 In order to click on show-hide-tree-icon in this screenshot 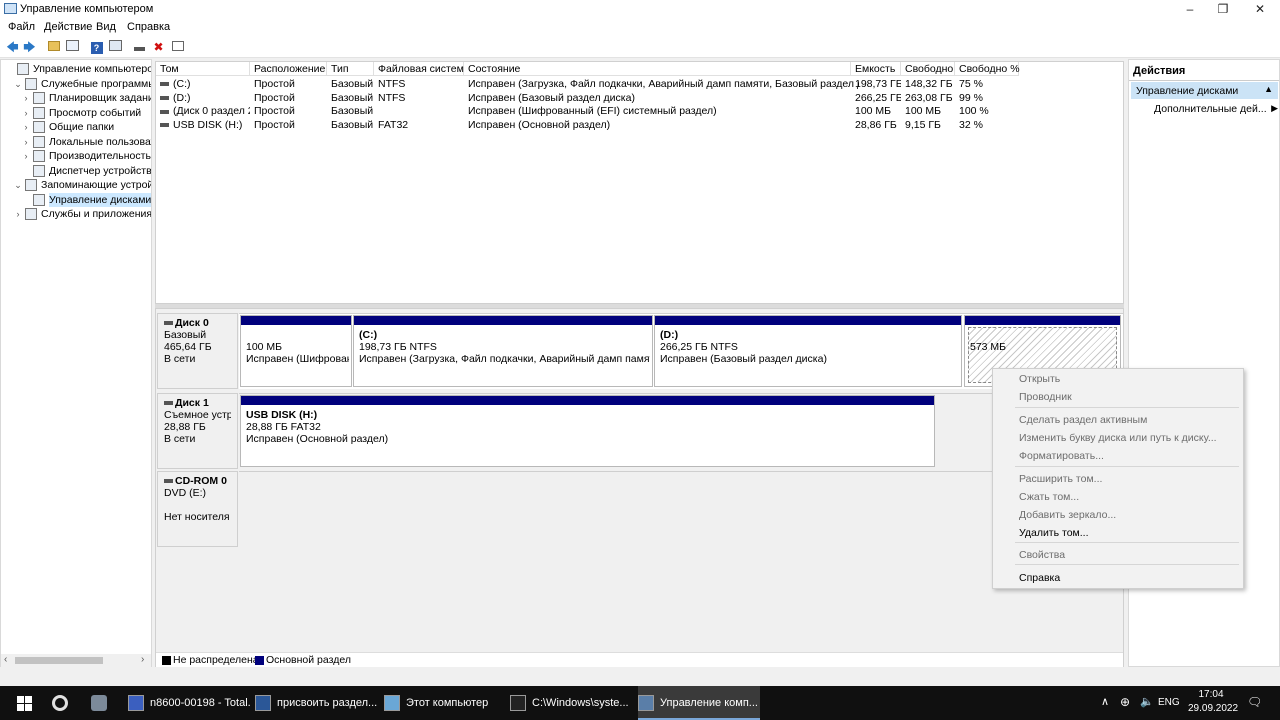, I will do `click(72, 47)`.